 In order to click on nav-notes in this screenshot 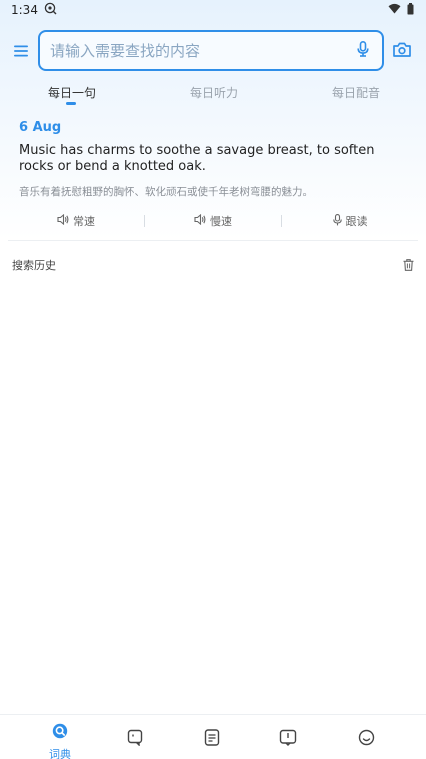, I will do `click(212, 739)`.